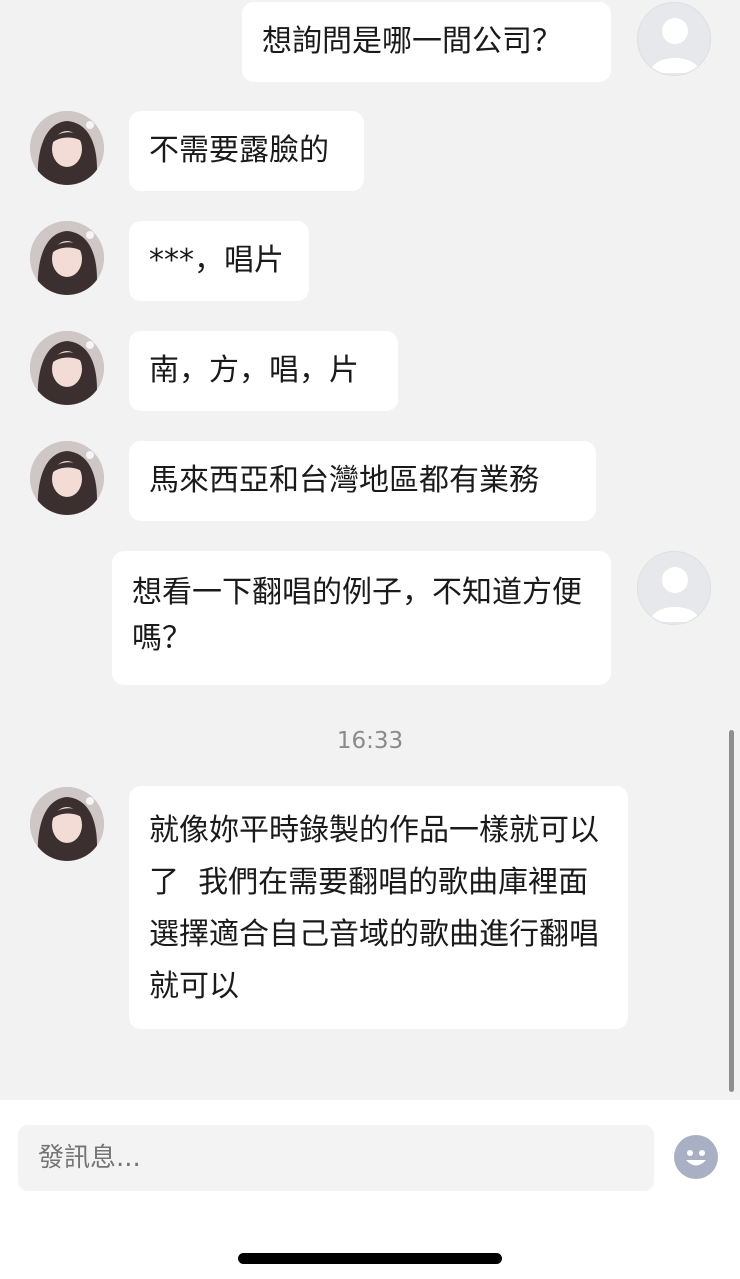  What do you see at coordinates (426, 42) in the screenshot?
I see `message-bubble-self: 想詢問是哪一間公司？` at bounding box center [426, 42].